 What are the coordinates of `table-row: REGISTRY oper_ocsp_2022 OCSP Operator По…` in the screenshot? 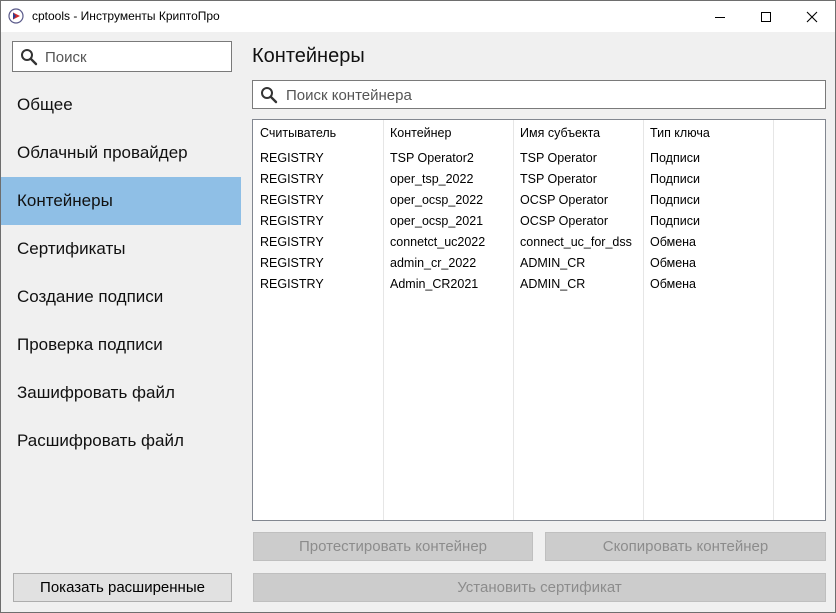 It's located at (539, 199).